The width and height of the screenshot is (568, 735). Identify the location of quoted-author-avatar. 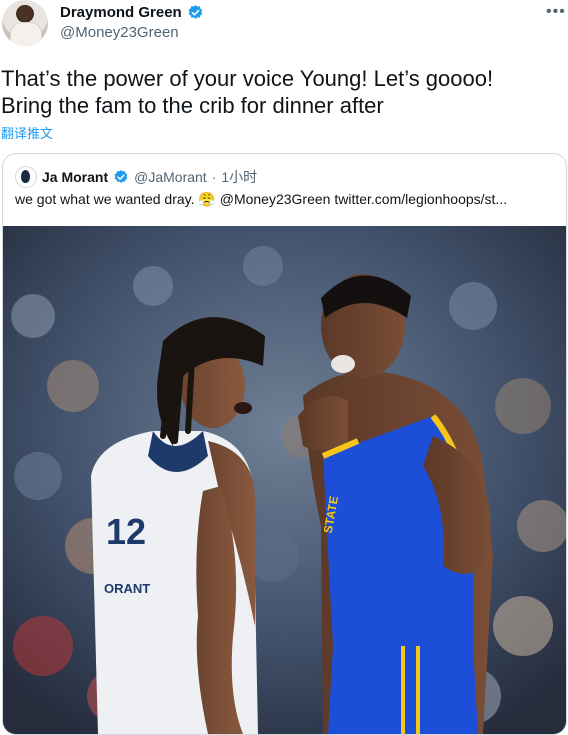
(26, 177).